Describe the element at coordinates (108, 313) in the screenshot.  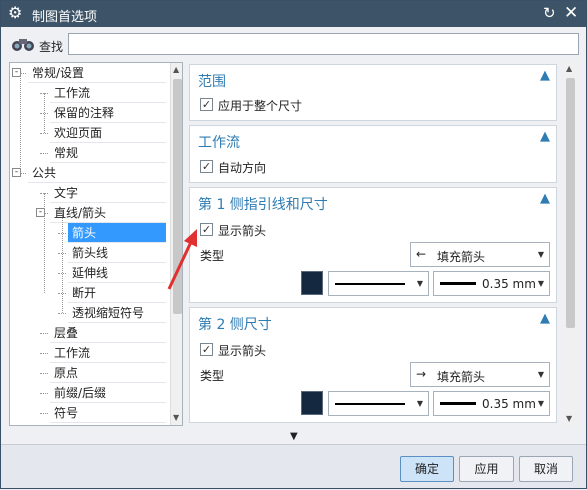
I see `tree-item-label: 透视缩短符号` at that location.